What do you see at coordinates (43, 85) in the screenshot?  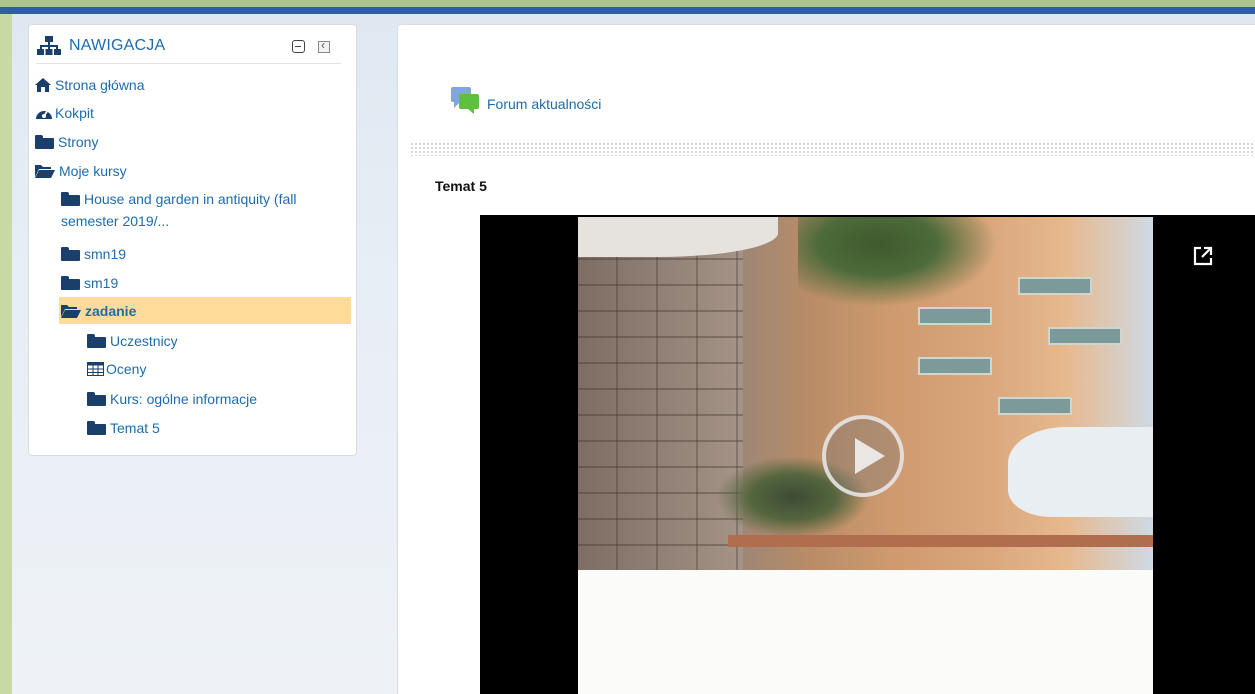 I see `home-icon` at bounding box center [43, 85].